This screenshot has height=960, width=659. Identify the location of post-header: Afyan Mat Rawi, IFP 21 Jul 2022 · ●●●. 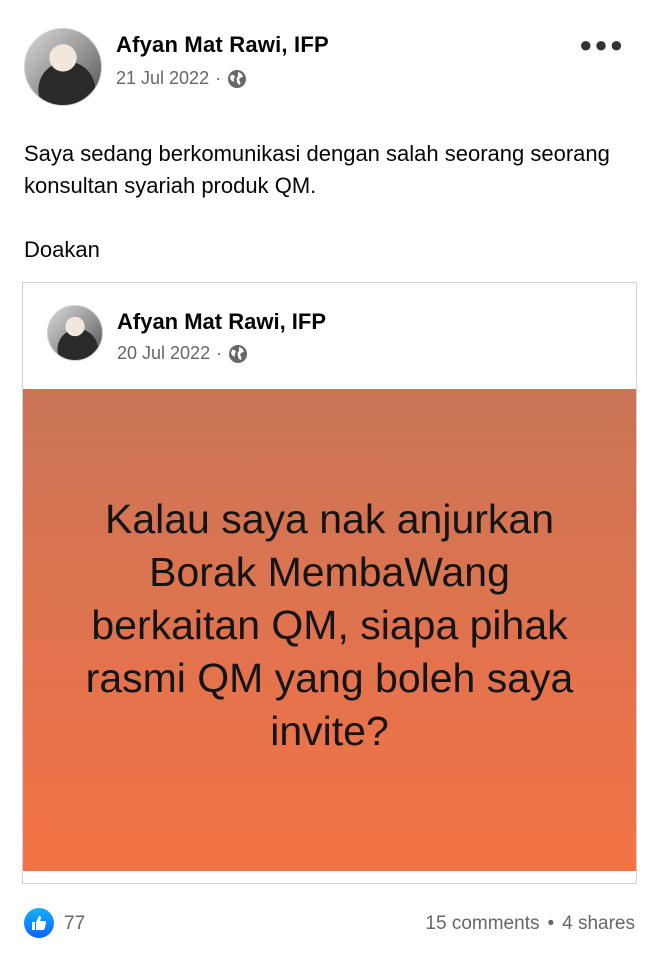
(331, 68).